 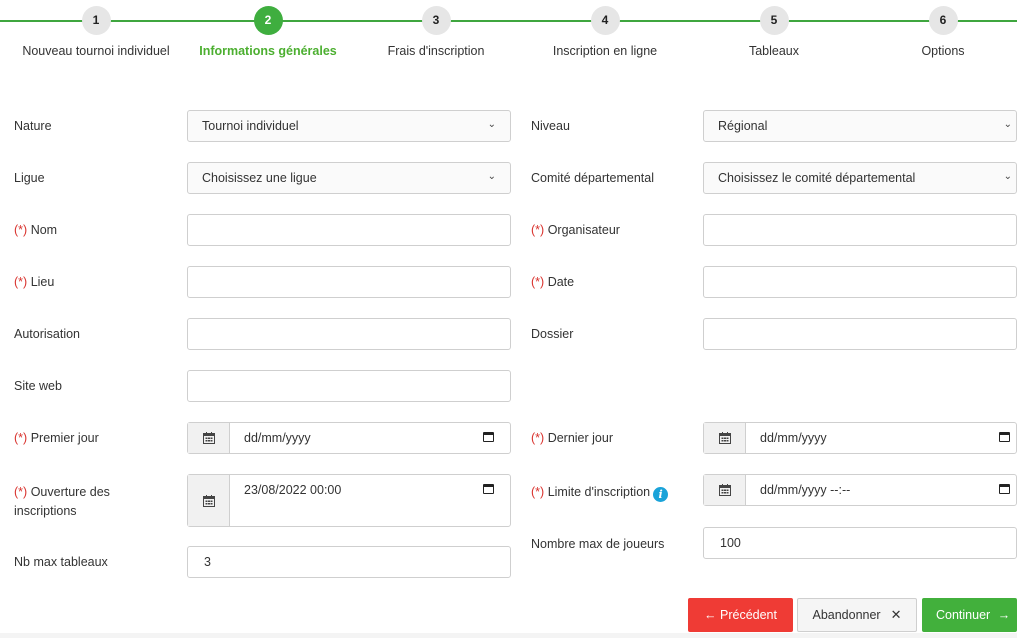 I want to click on ouverture-label-line2: inscriptions, so click(x=45, y=511).